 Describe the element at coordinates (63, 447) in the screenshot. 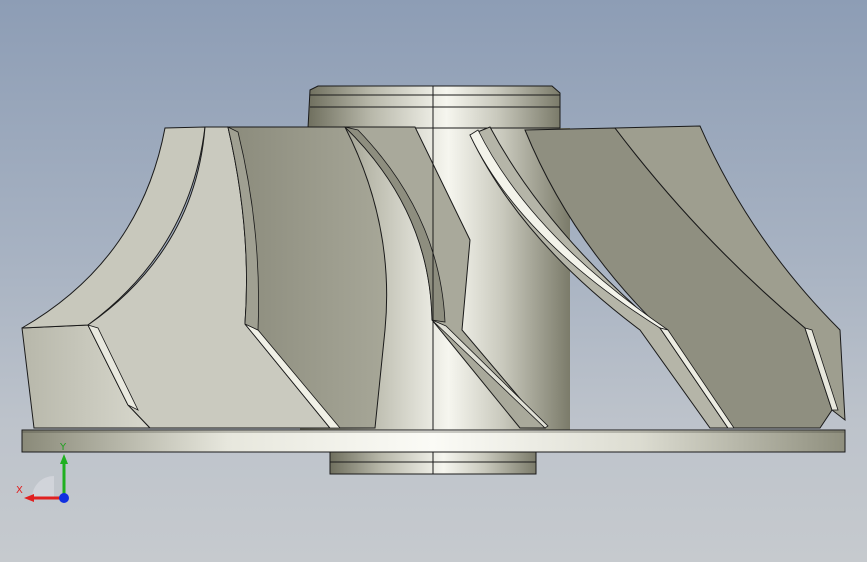

I see `triad-y-label: Y` at that location.